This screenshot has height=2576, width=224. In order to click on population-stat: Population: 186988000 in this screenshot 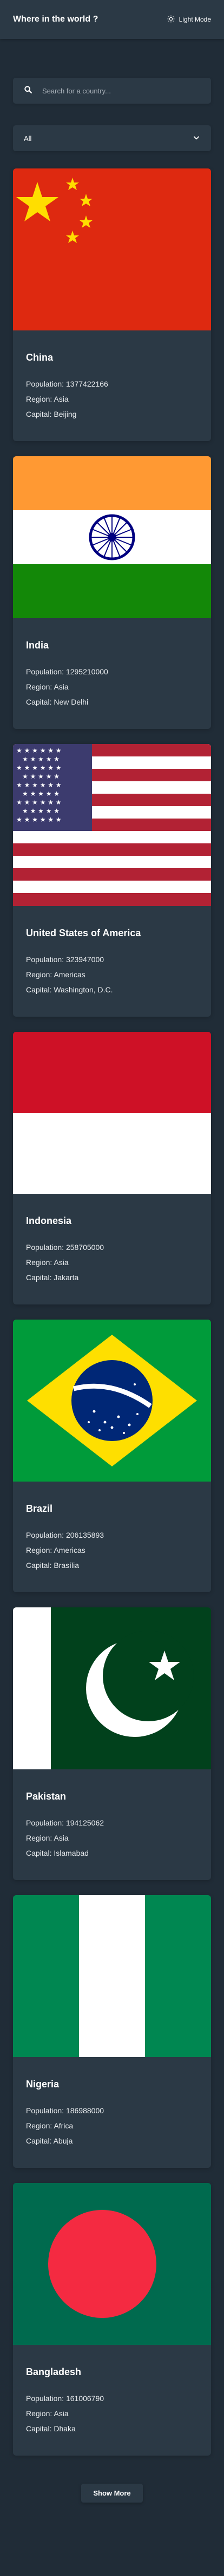, I will do `click(65, 2111)`.